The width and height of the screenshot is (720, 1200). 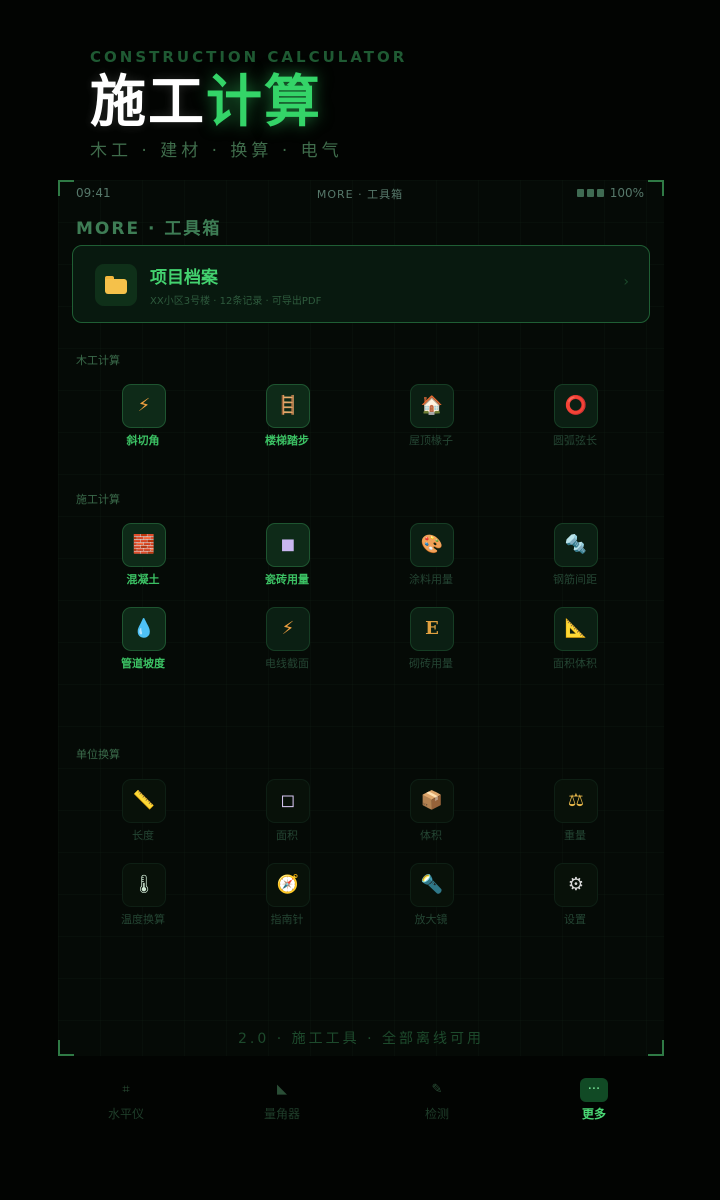 I want to click on tool-label: 设置, so click(x=575, y=919).